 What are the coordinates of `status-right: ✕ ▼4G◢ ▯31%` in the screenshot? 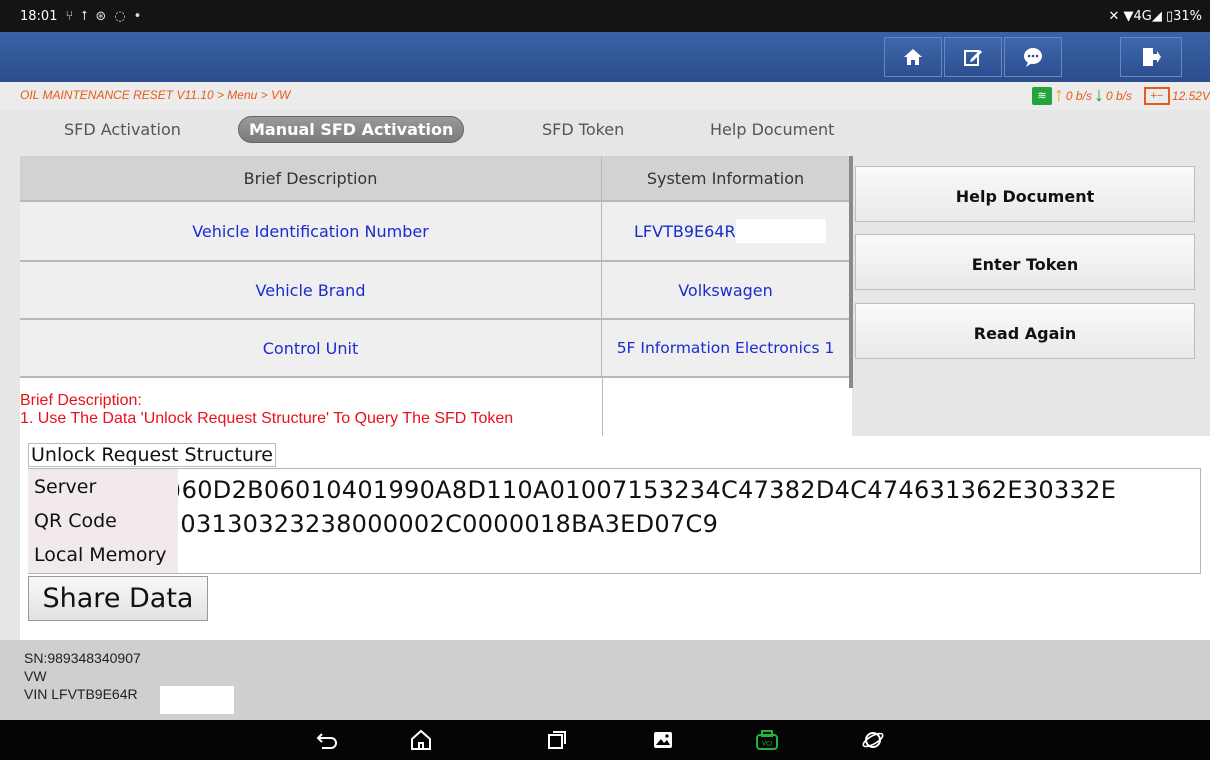 It's located at (1155, 16).